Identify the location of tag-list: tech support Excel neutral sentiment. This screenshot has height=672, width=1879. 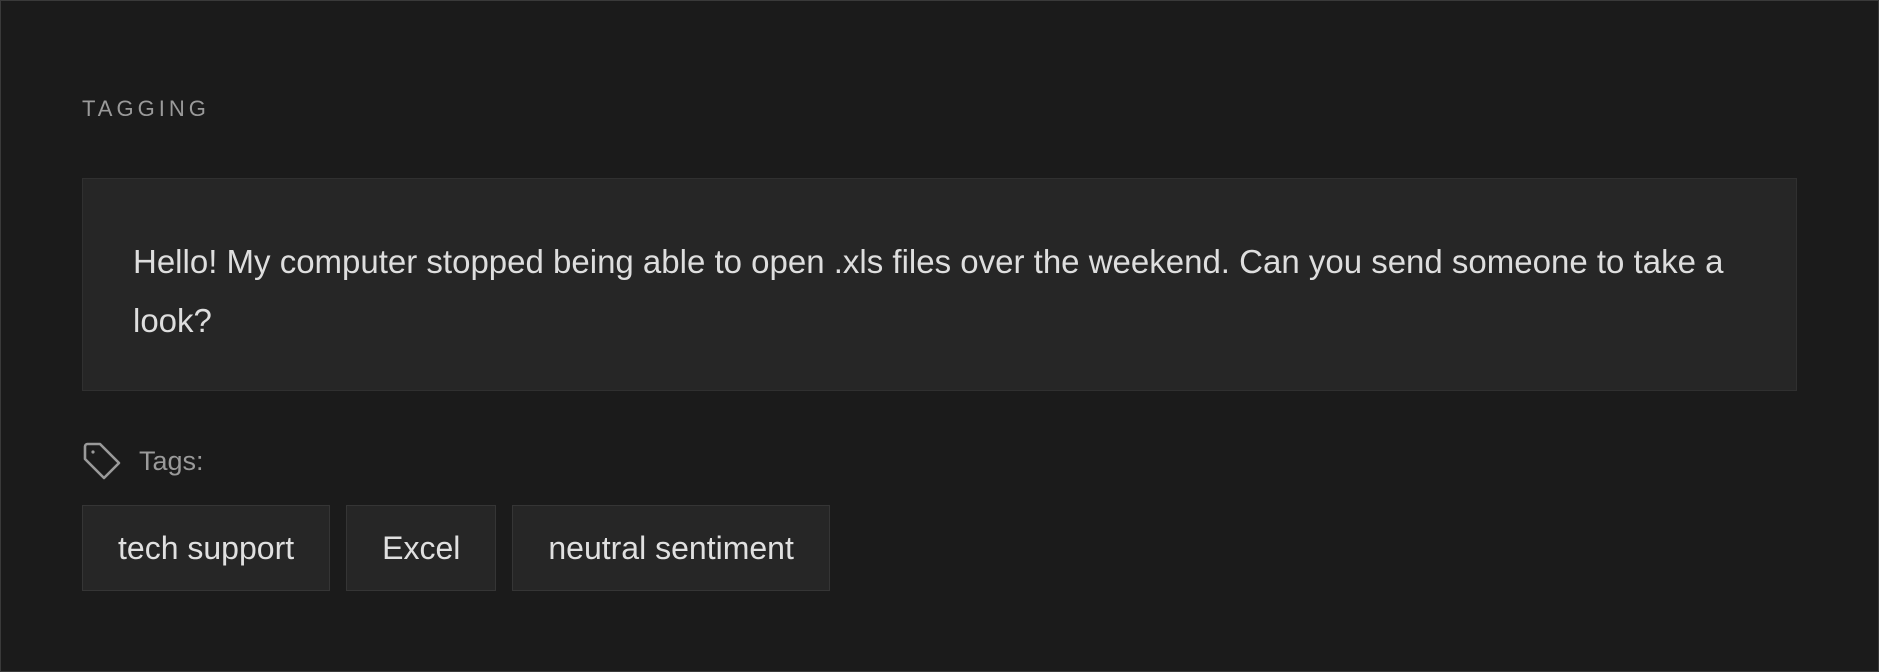
(456, 548).